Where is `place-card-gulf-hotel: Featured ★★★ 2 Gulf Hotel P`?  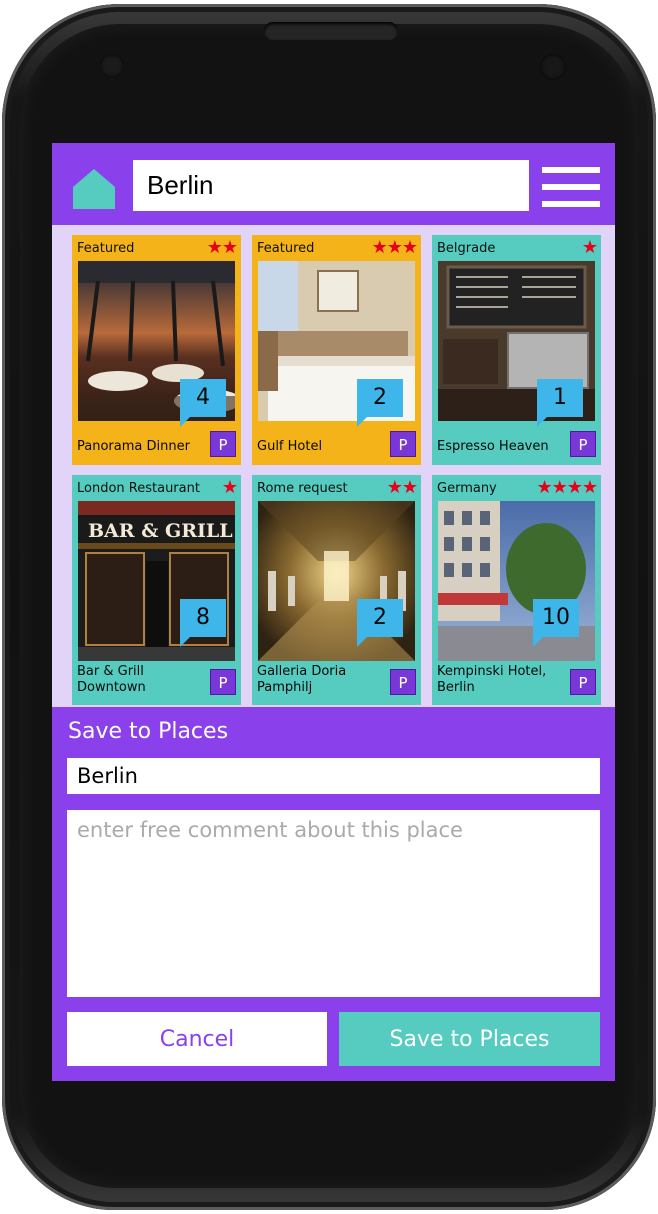
place-card-gulf-hotel: Featured ★★★ 2 Gulf Hotel P is located at coordinates (336, 350).